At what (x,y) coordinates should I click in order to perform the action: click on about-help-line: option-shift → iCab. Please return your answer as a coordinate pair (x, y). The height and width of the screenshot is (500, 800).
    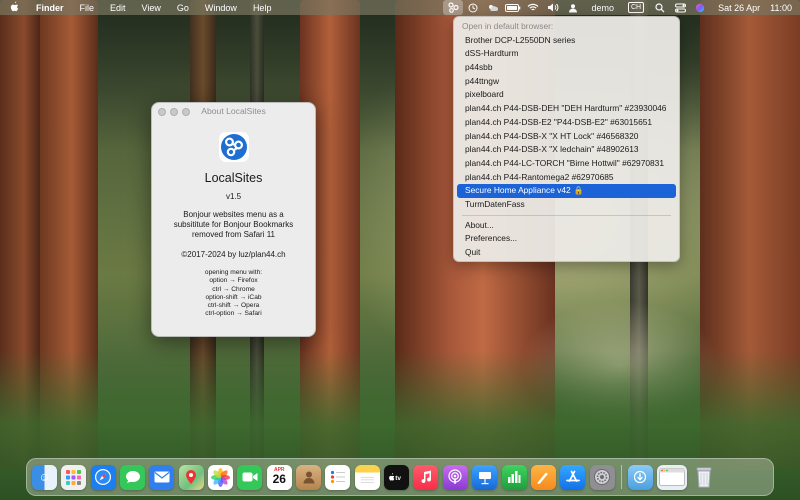
    Looking at the image, I should click on (233, 297).